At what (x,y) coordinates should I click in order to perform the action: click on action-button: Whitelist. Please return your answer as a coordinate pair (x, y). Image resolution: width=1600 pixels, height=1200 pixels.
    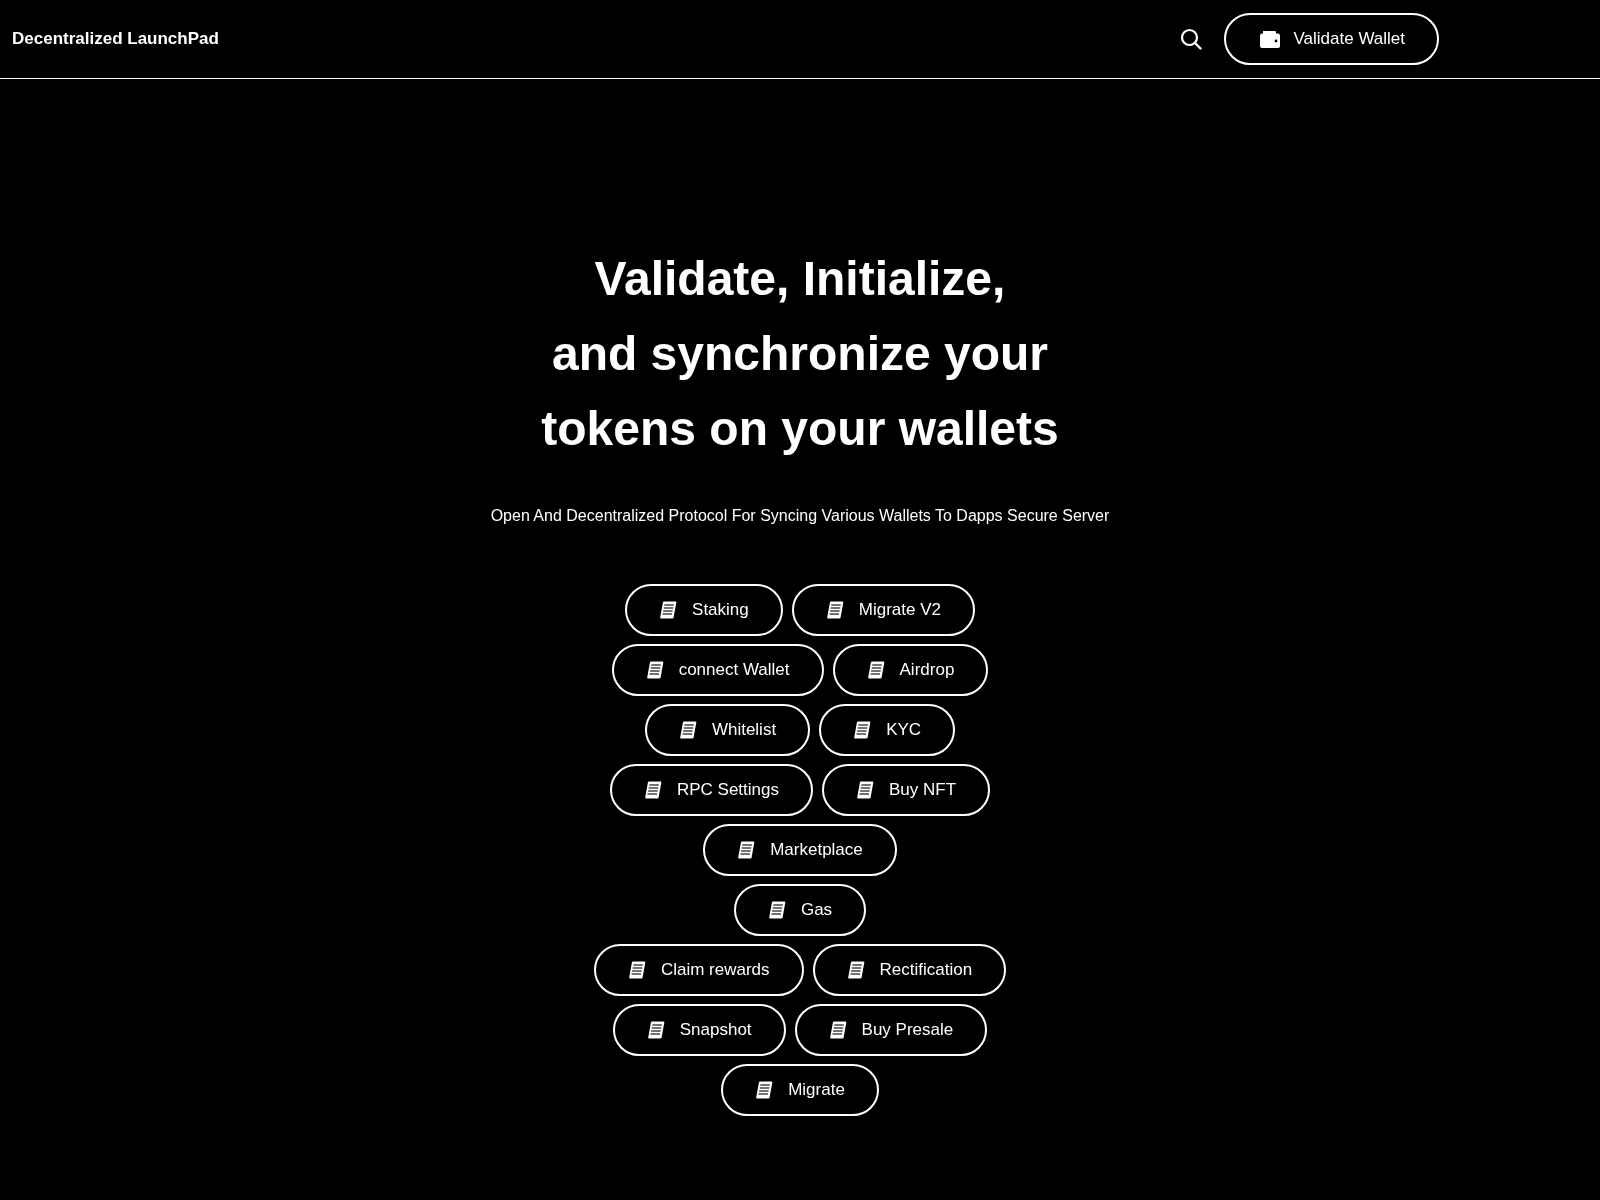
    Looking at the image, I should click on (727, 730).